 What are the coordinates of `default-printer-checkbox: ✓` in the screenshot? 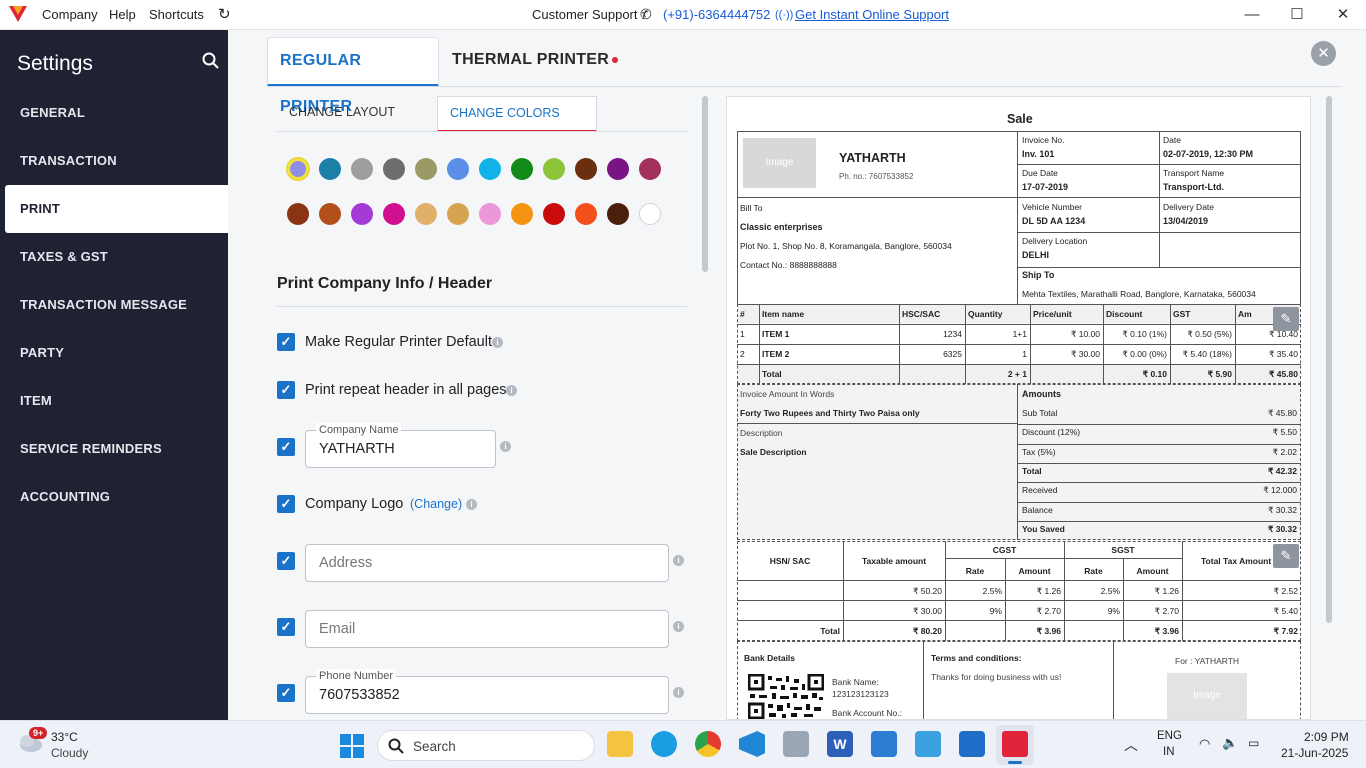 It's located at (286, 342).